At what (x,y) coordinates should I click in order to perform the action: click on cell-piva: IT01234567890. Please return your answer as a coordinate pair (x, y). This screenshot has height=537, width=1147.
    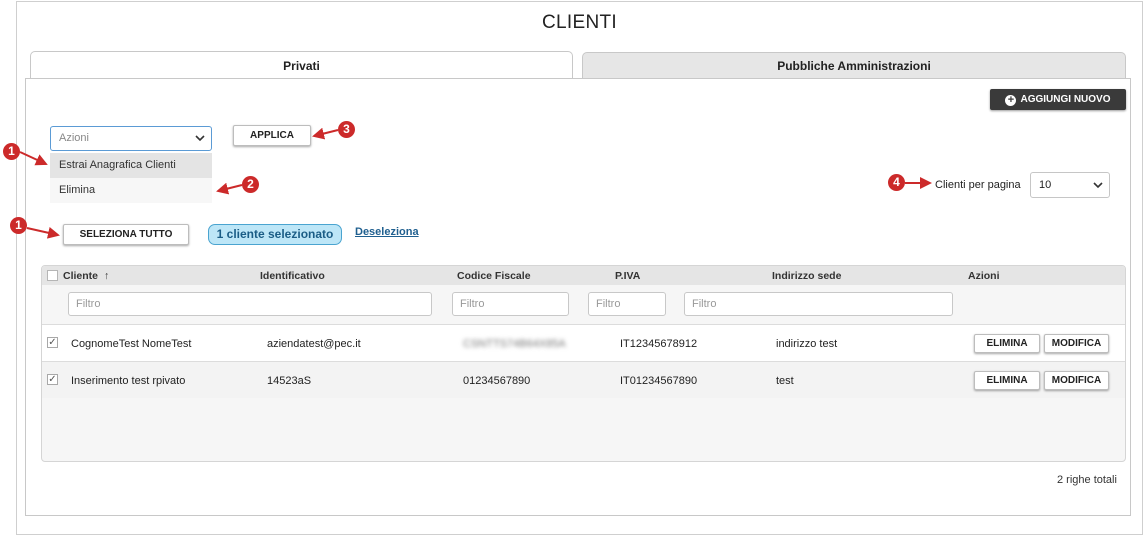
    Looking at the image, I should click on (659, 381).